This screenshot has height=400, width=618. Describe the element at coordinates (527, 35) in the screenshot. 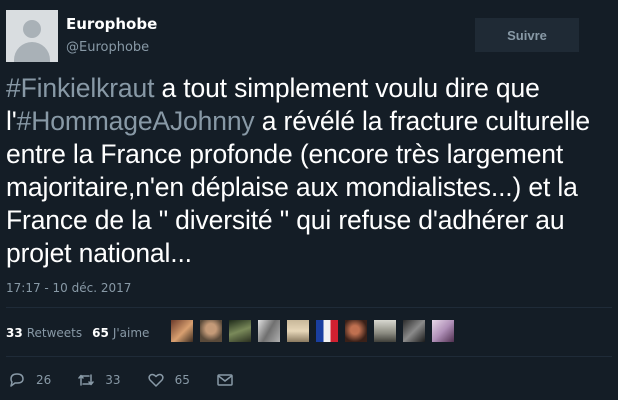

I see `follow-button: Suivre` at that location.